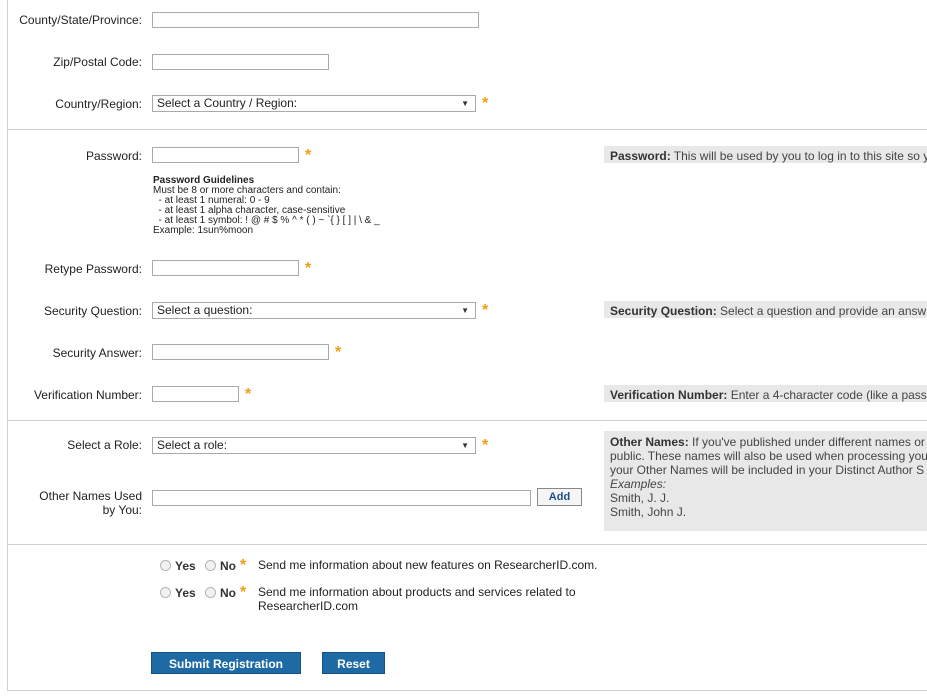 The image size is (927, 700). What do you see at coordinates (640, 498) in the screenshot?
I see `example-name: Smith, J. J.` at bounding box center [640, 498].